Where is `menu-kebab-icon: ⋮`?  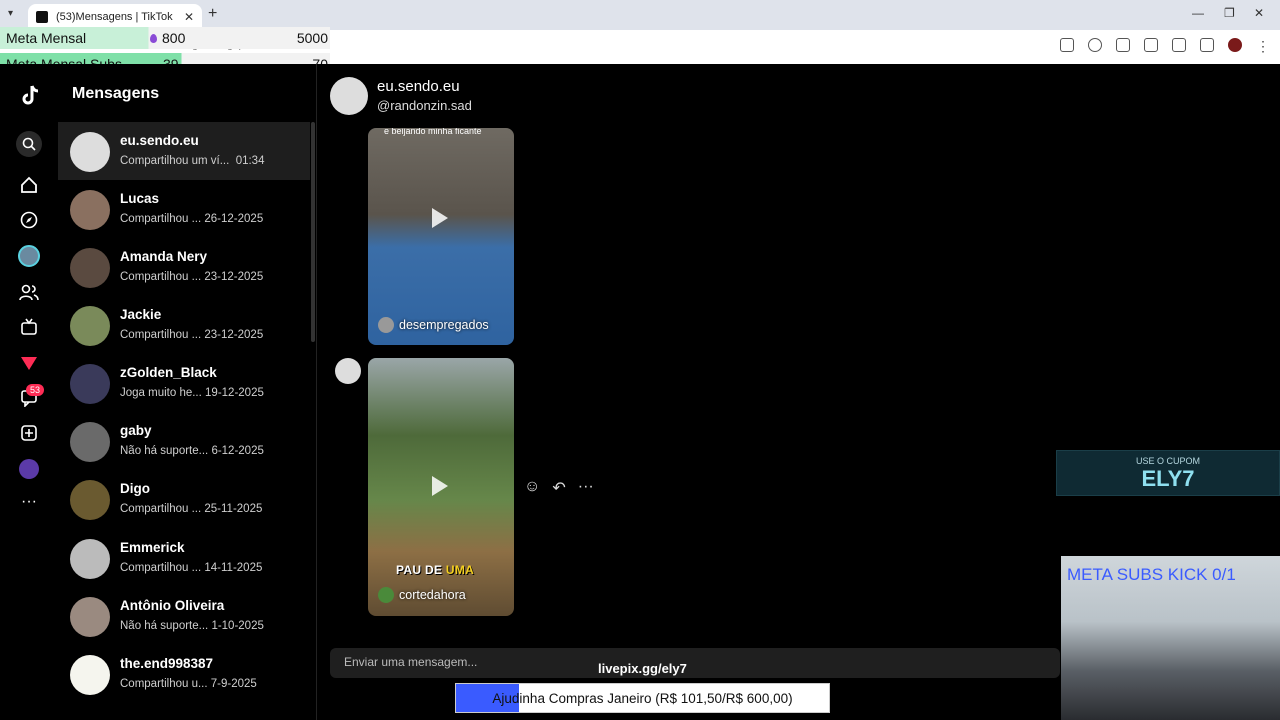 menu-kebab-icon: ⋮ is located at coordinates (1263, 46).